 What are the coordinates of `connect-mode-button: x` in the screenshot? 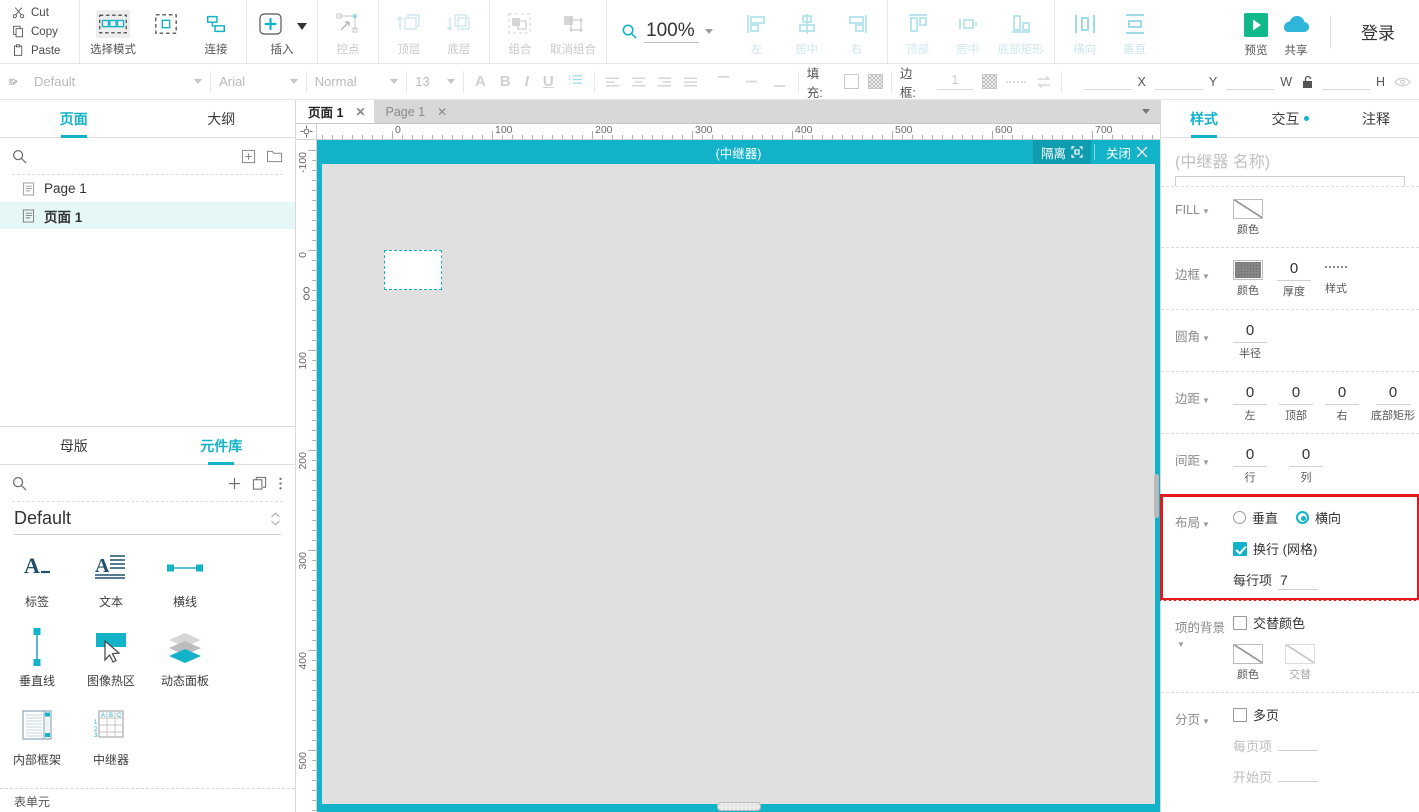 It's located at (166, 28).